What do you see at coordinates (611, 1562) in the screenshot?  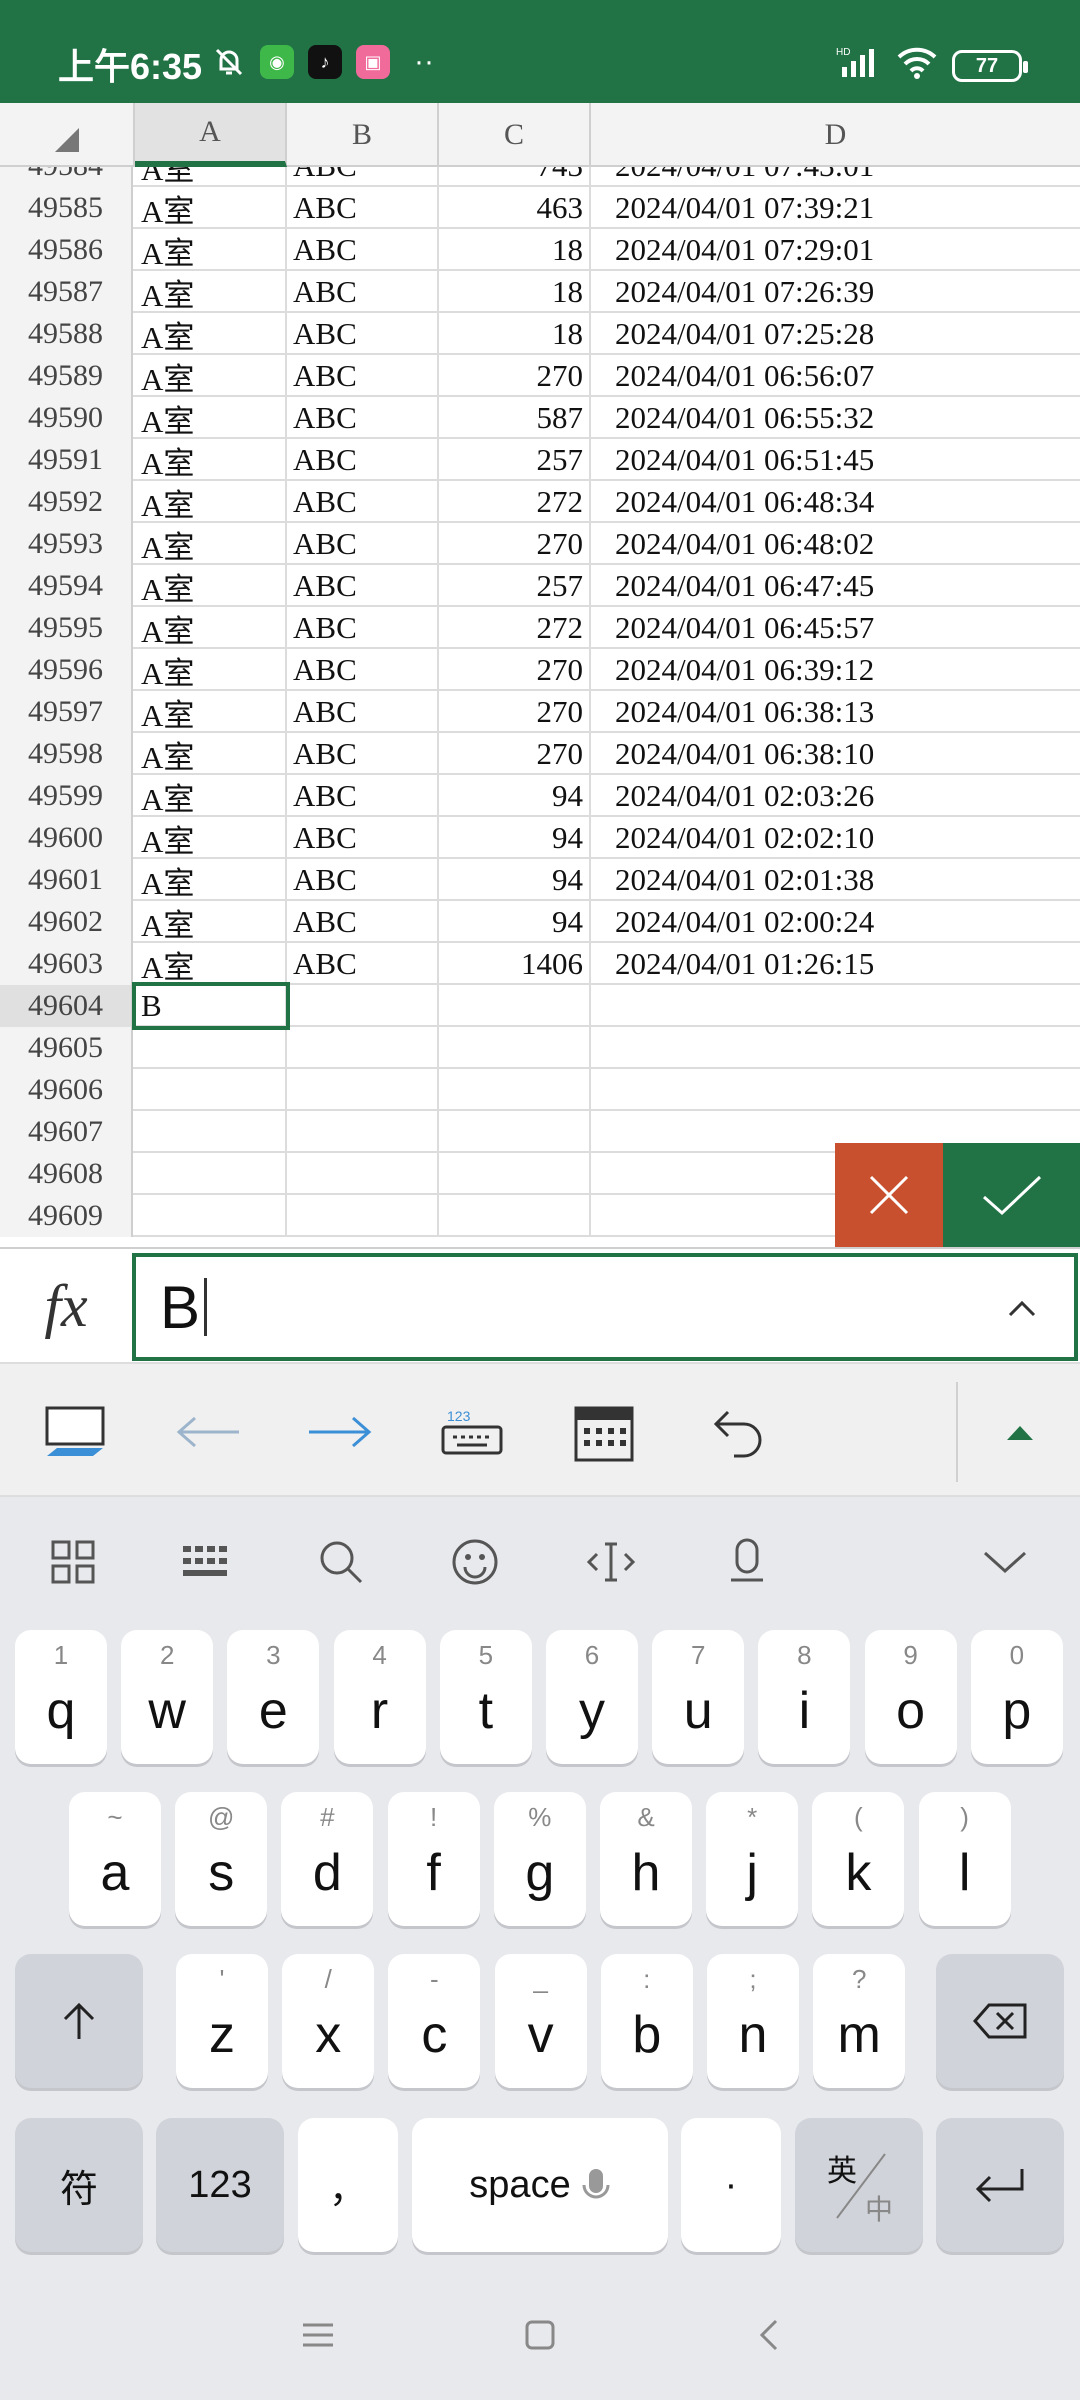 I see `cursor-move-icon` at bounding box center [611, 1562].